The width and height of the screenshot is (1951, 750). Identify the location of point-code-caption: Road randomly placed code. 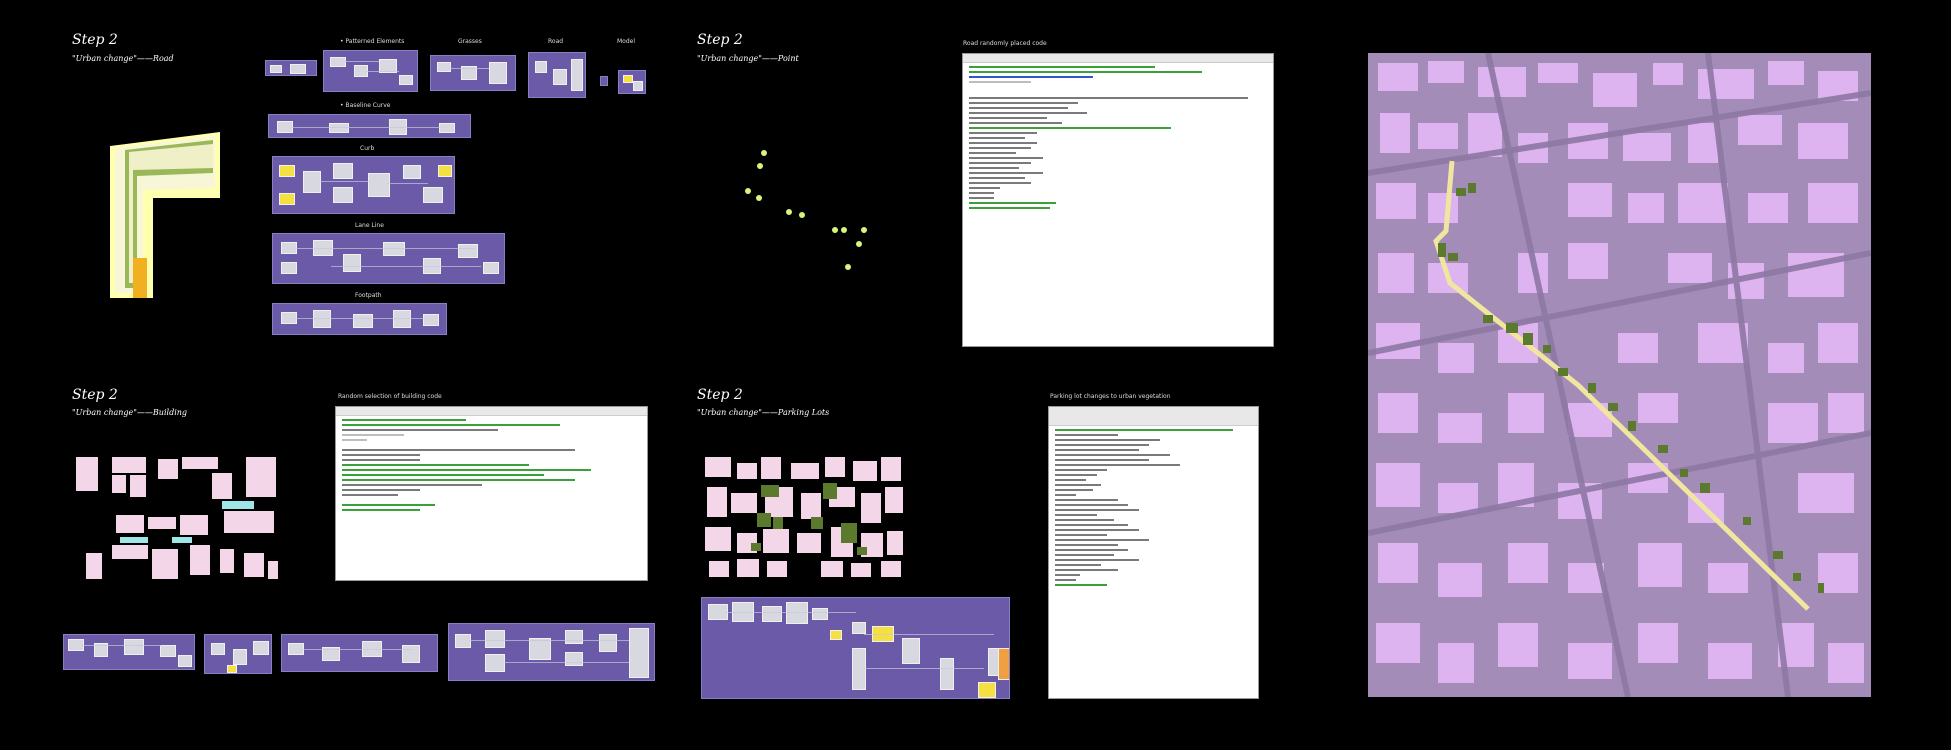
(1005, 43).